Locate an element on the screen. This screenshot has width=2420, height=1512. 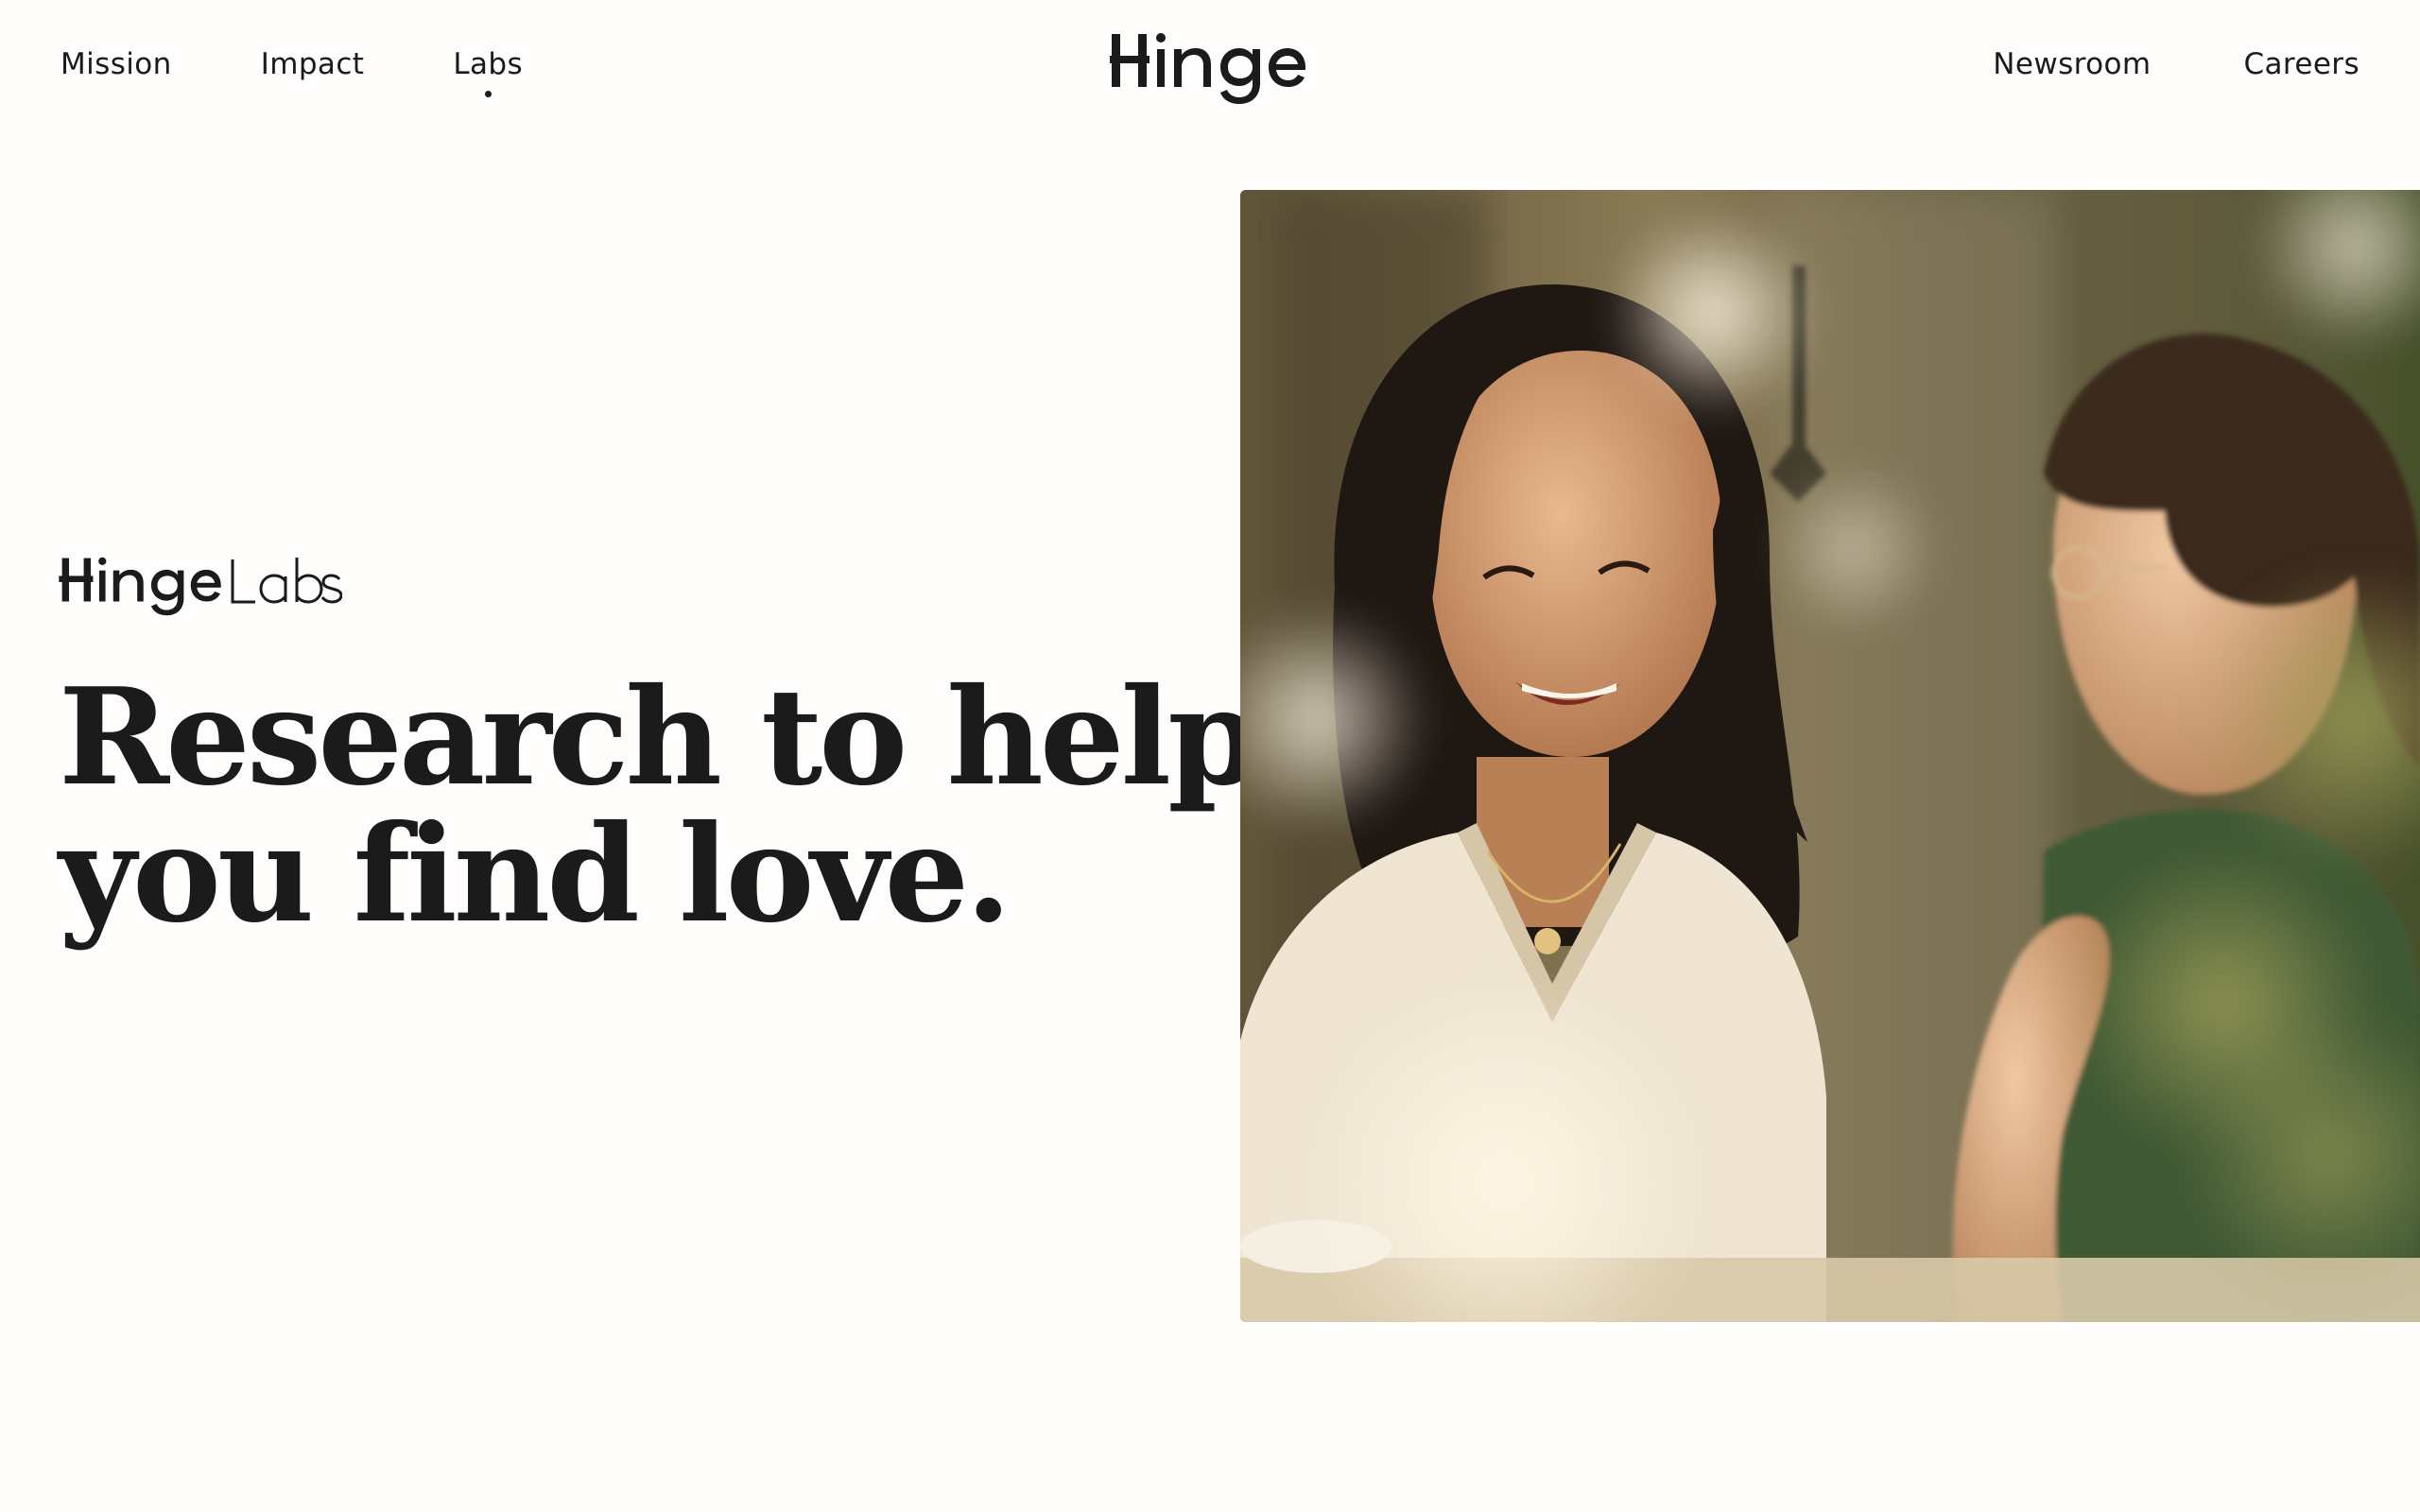
nav-link-impact: Impact is located at coordinates (313, 64).